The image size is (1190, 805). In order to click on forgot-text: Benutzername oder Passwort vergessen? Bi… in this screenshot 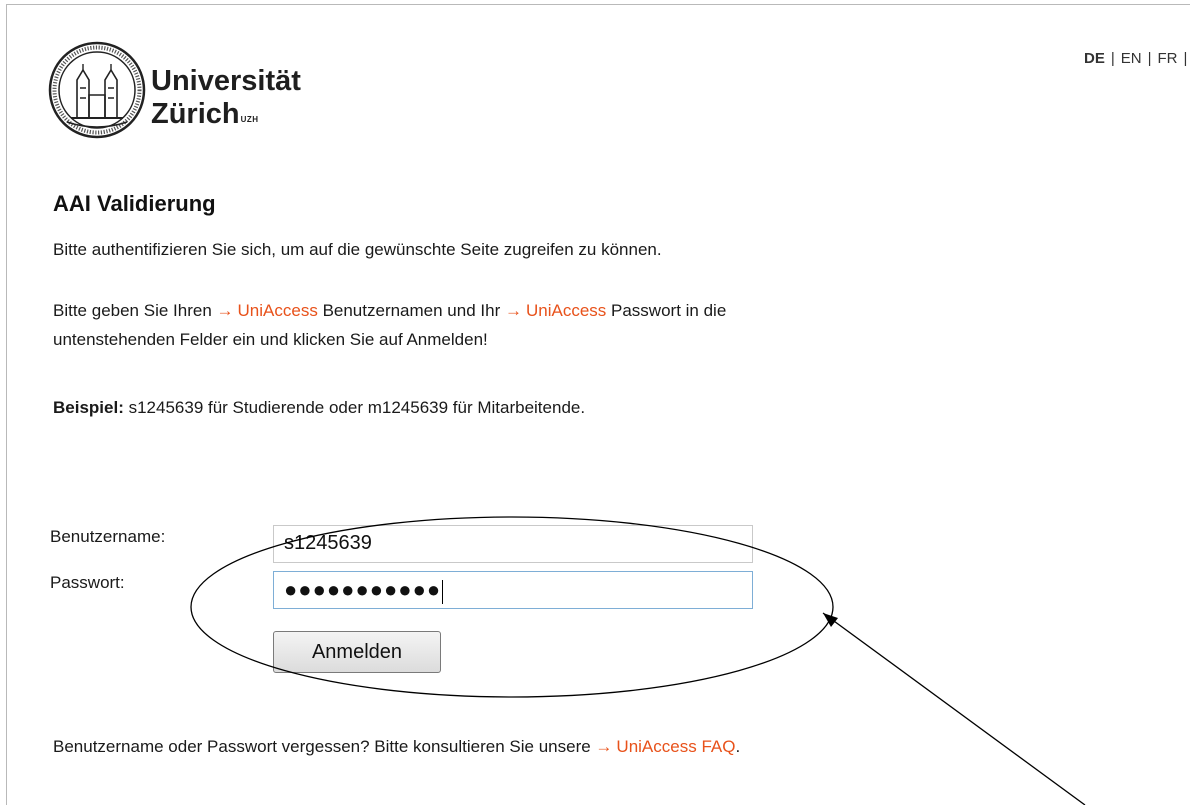, I will do `click(396, 746)`.